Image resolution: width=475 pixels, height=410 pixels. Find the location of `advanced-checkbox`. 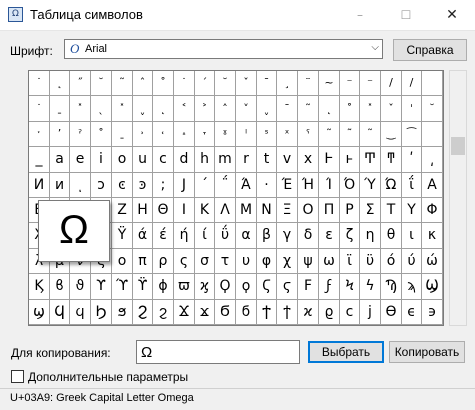

advanced-checkbox is located at coordinates (17, 376).